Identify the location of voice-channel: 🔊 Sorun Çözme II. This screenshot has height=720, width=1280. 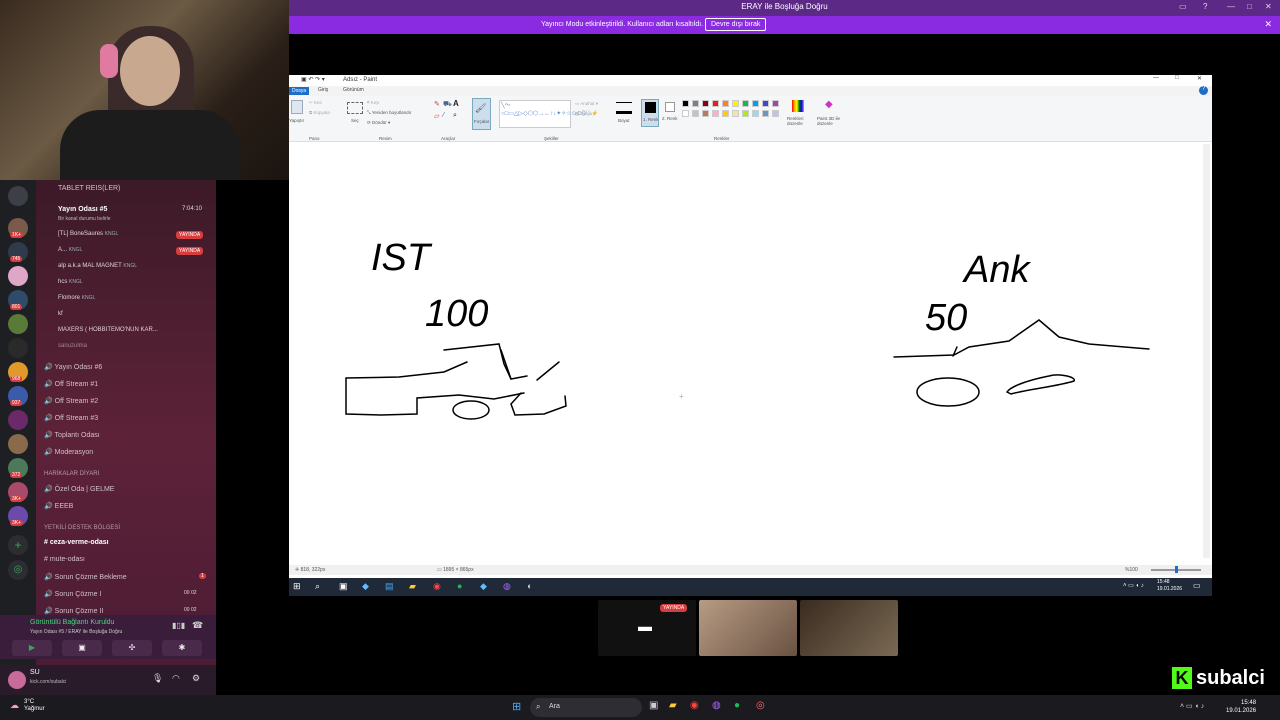
(73, 611).